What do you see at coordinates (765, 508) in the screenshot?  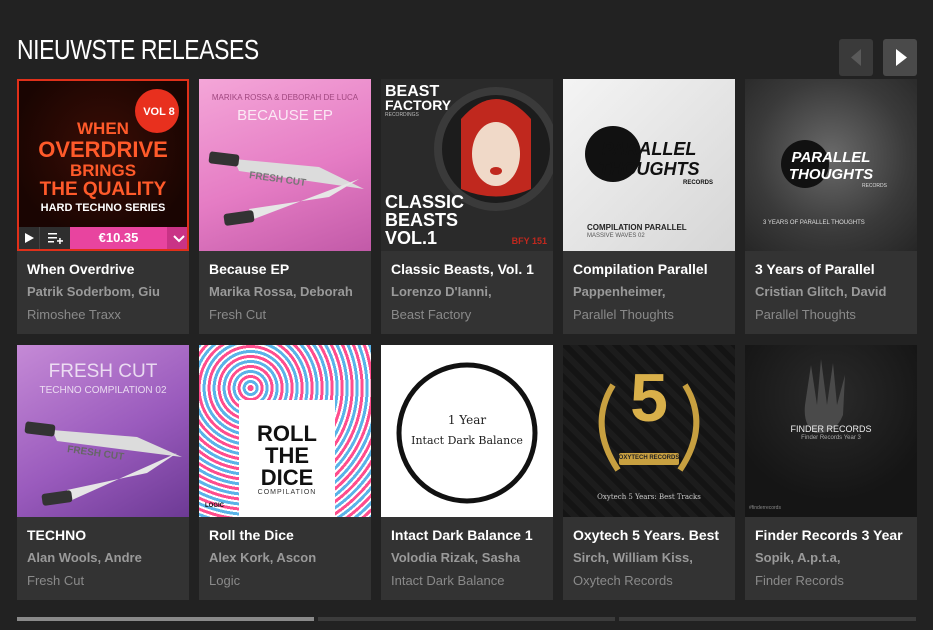 I see `artwork-text: #finderrecords` at bounding box center [765, 508].